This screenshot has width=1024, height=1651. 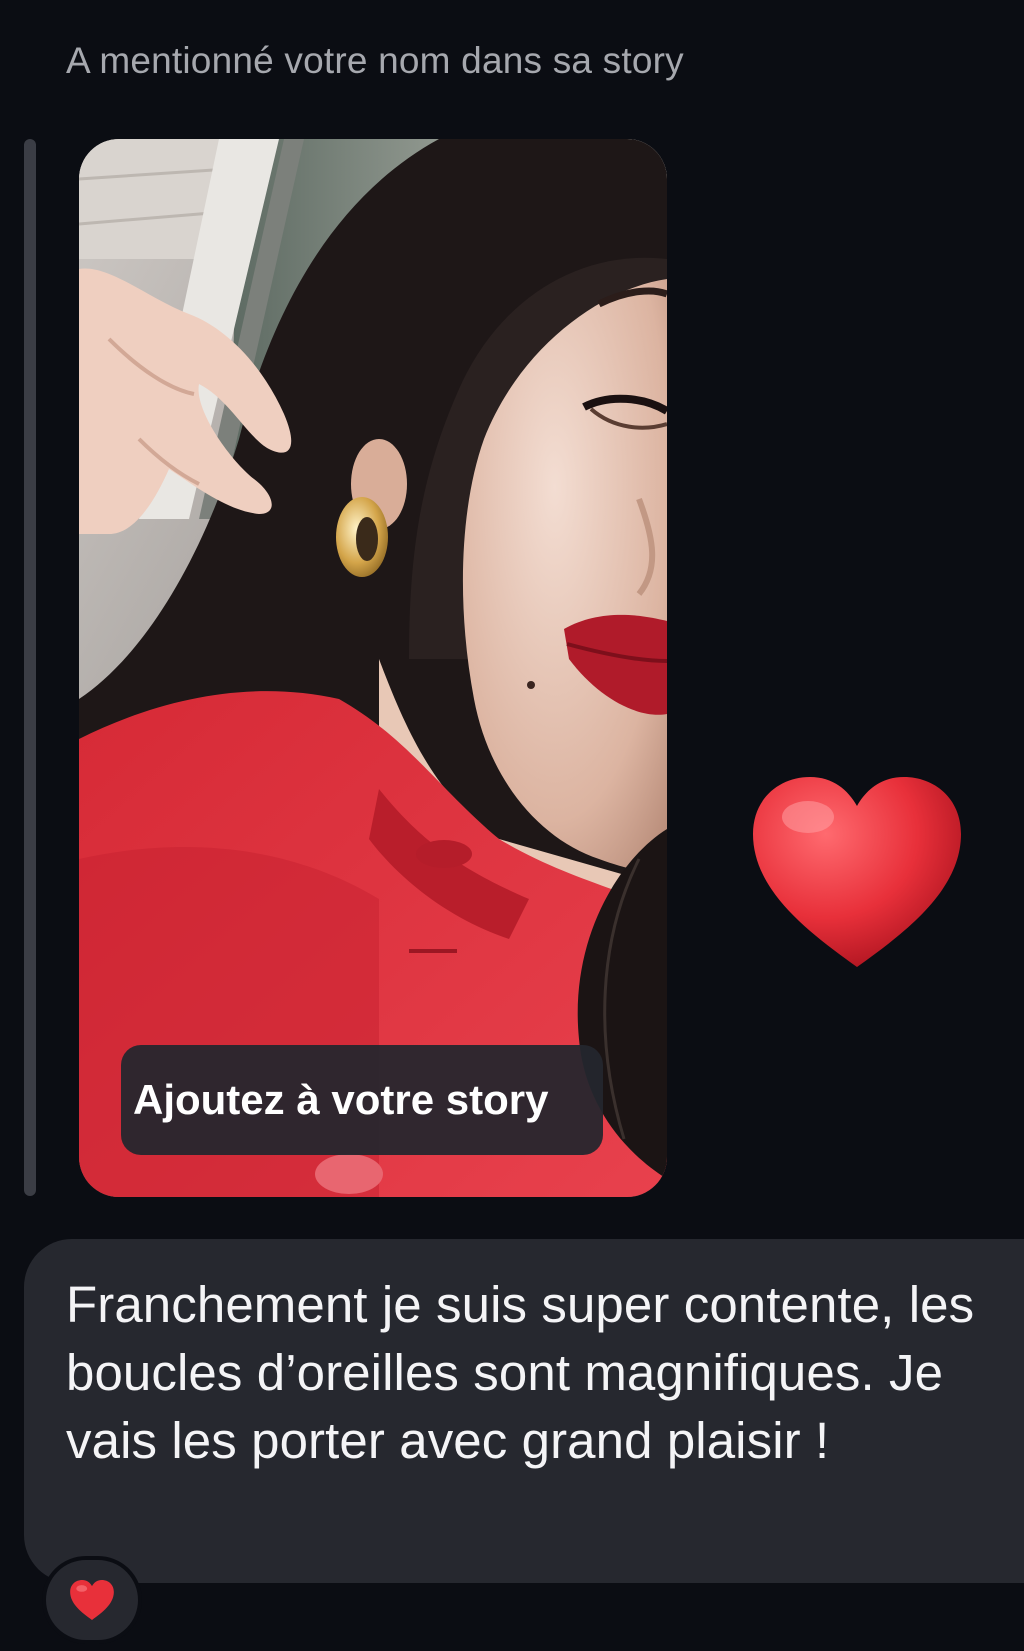 What do you see at coordinates (30, 667) in the screenshot?
I see `reply-indicator-bar` at bounding box center [30, 667].